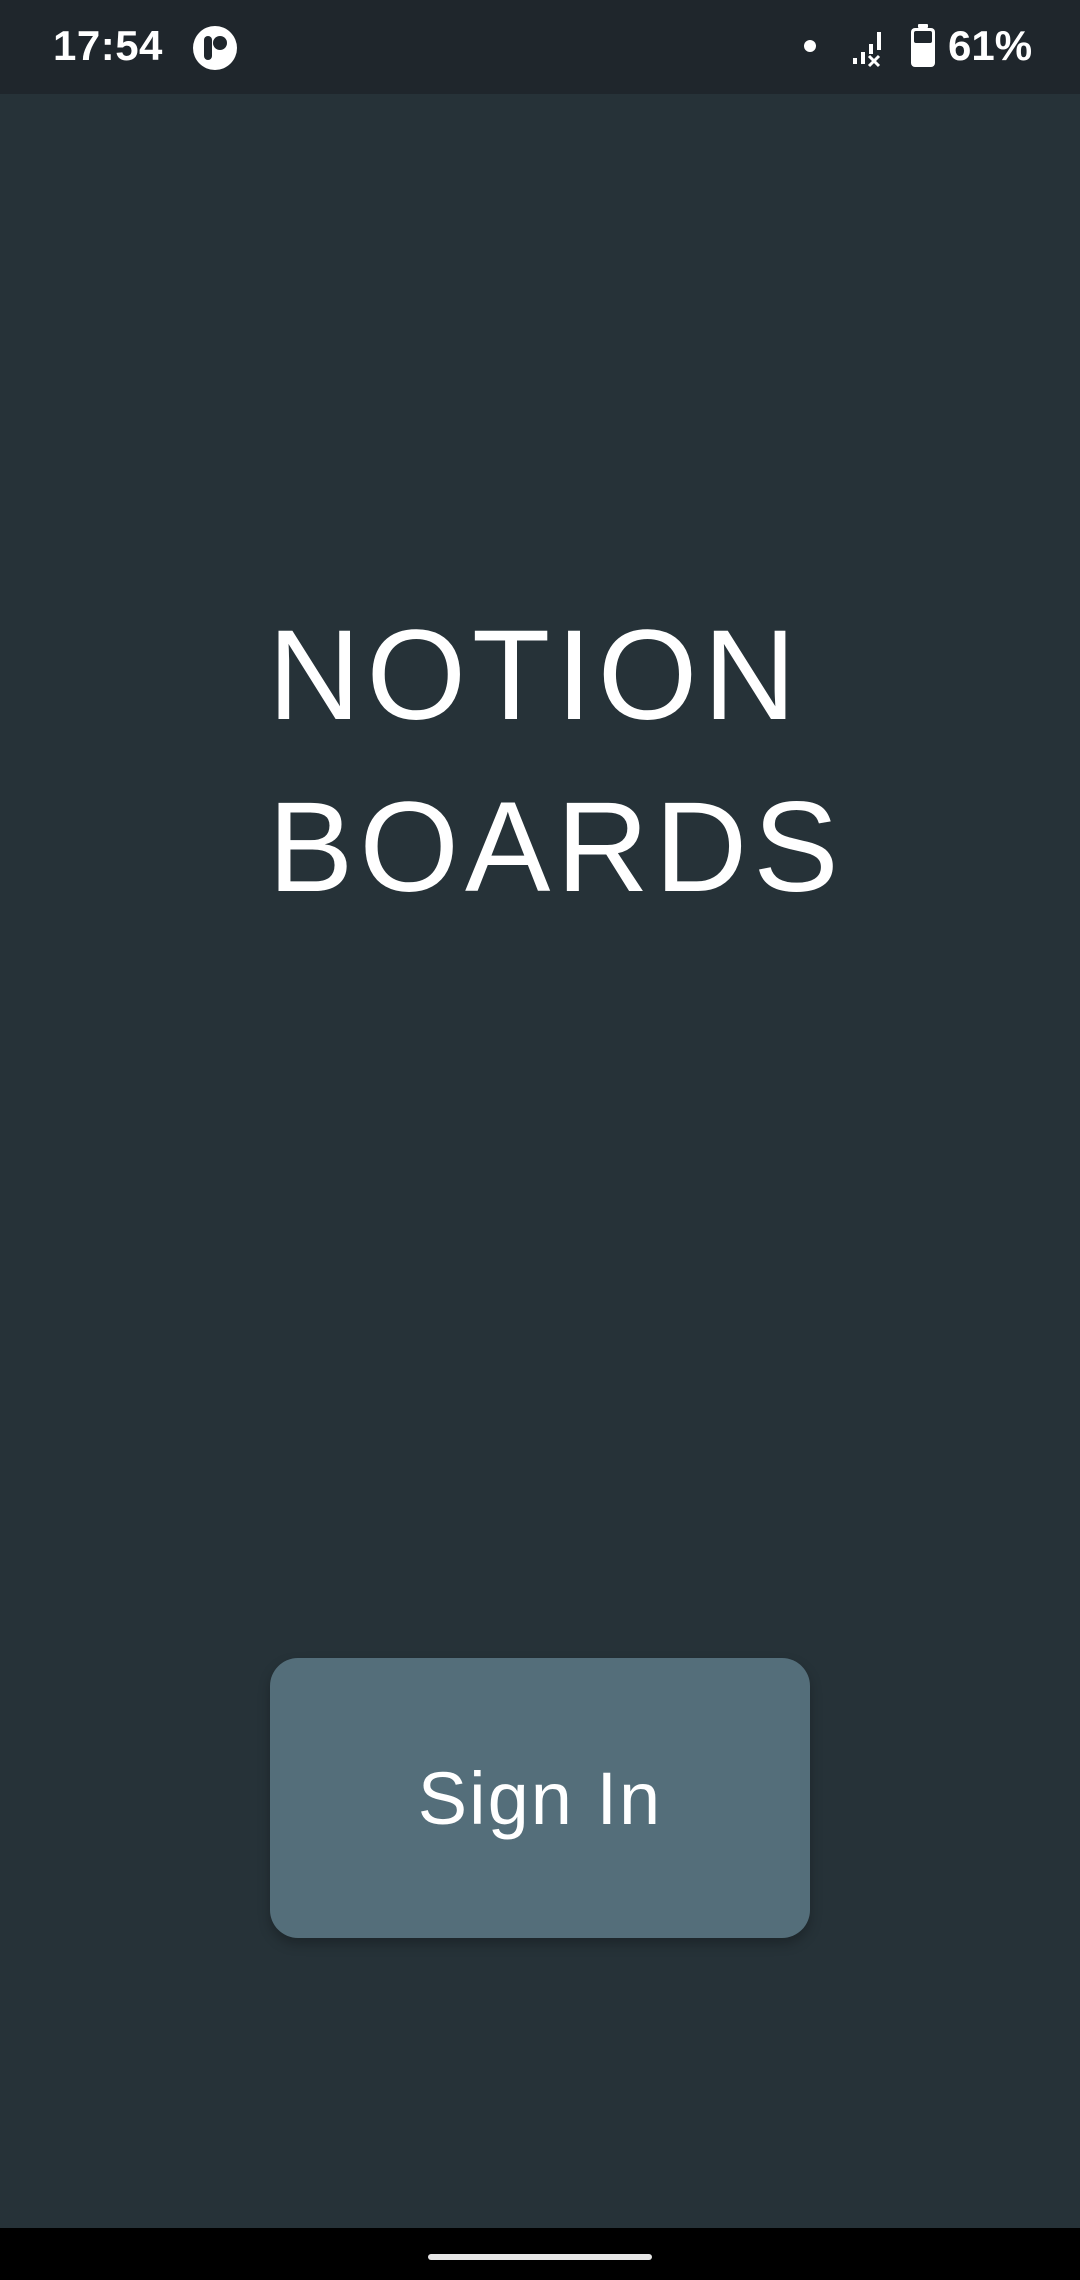 The height and width of the screenshot is (2280, 1080). I want to click on battery-icon, so click(923, 45).